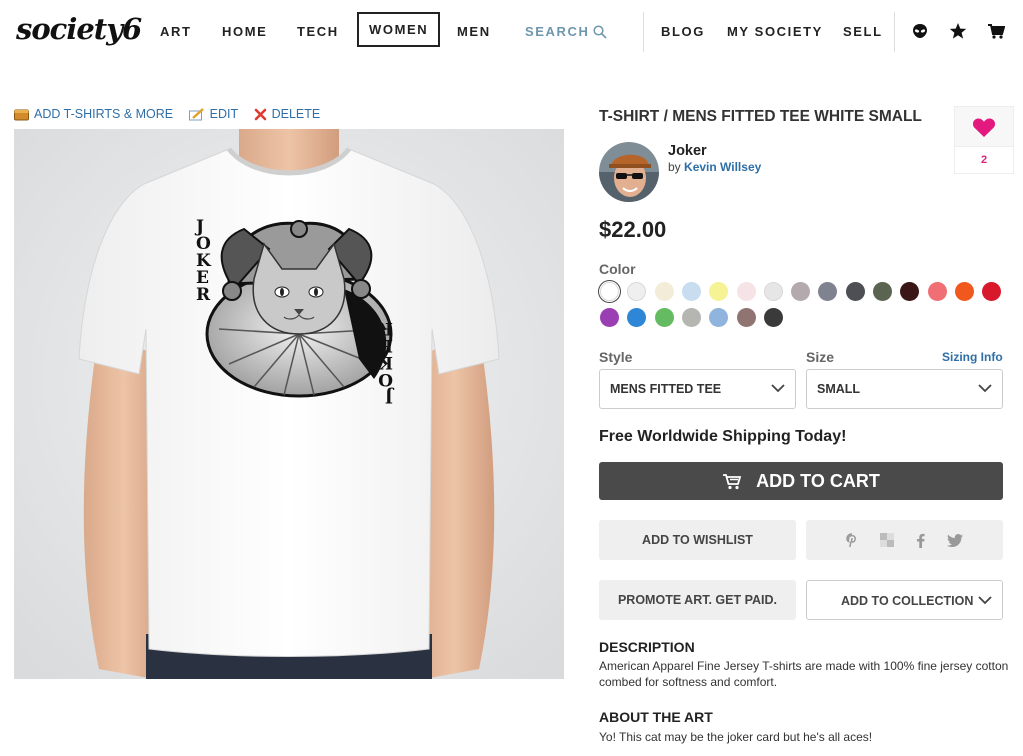 The image size is (1023, 756). Describe the element at coordinates (616, 357) in the screenshot. I see `style-label: Style` at that location.